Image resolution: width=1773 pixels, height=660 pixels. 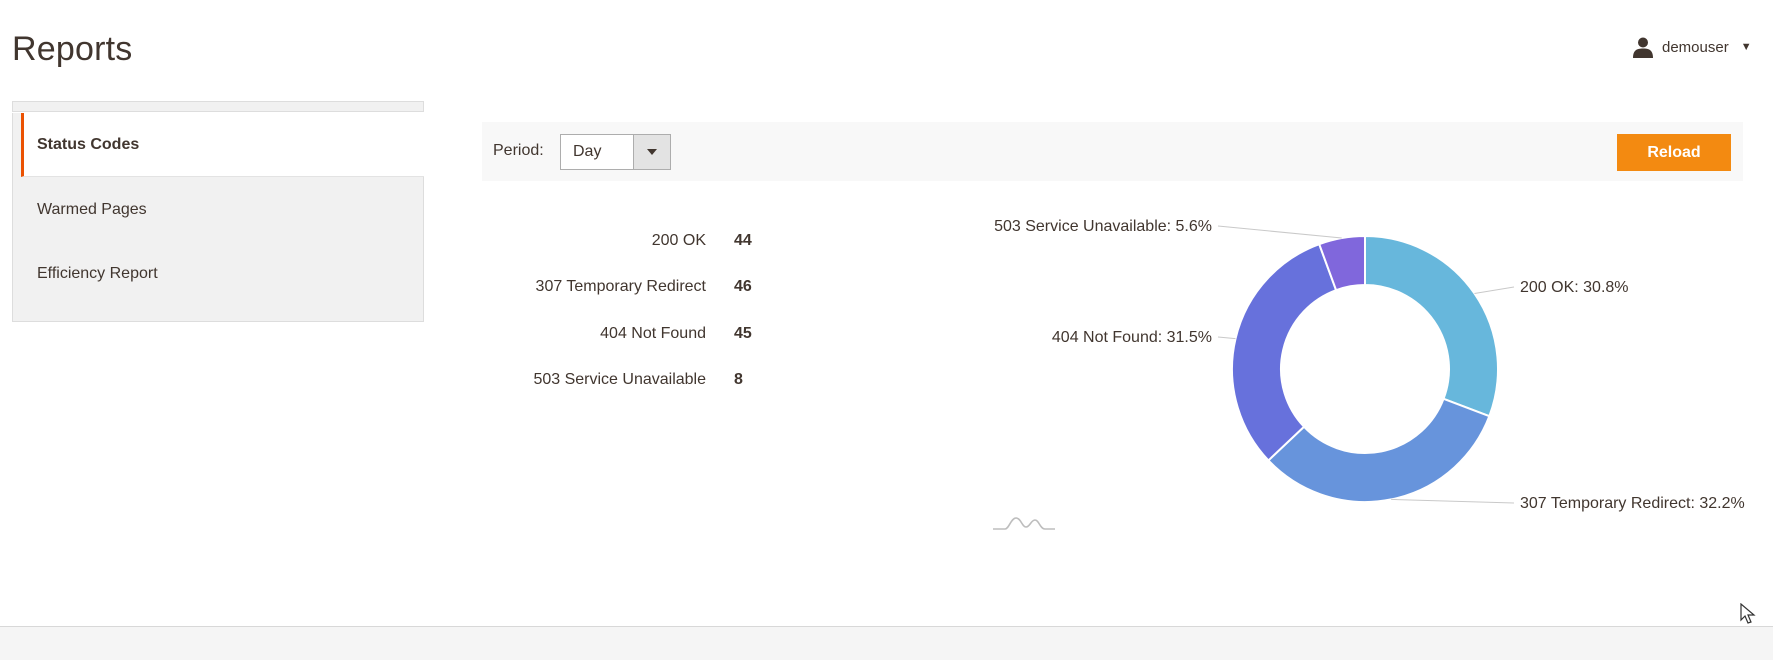 I want to click on slice-label: 307 Temporary Redirect: 32.2%, so click(x=1632, y=503).